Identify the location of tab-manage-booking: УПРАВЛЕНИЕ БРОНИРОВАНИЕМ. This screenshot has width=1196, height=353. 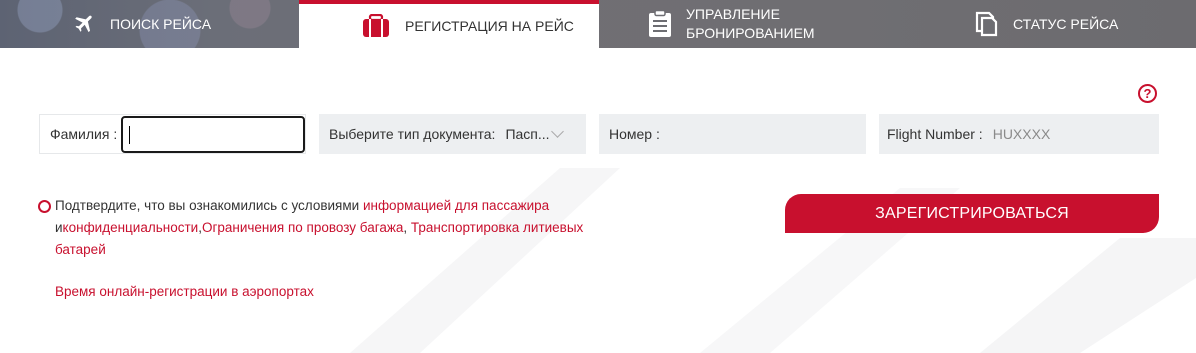
(731, 24).